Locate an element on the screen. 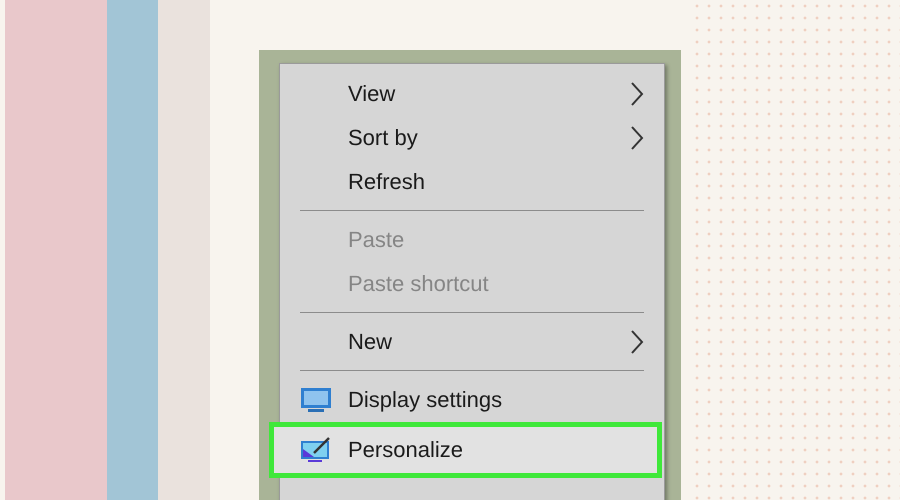 The image size is (900, 500). monitor-pen-icon is located at coordinates (316, 450).